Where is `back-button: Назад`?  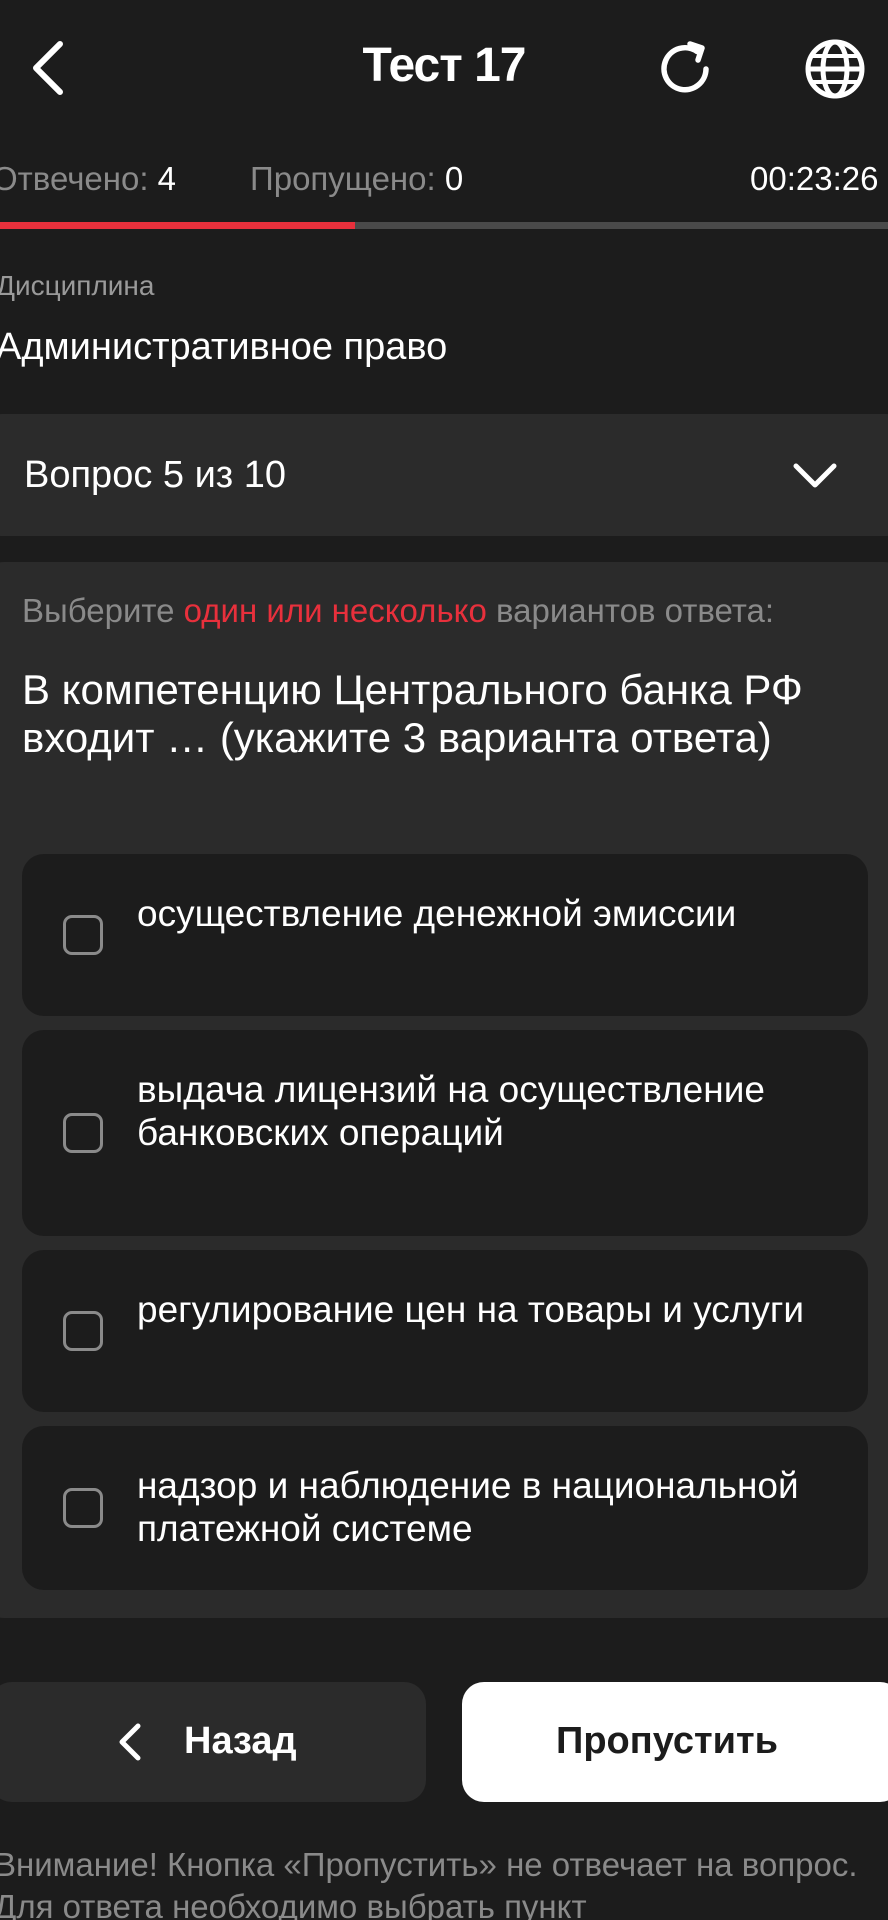 back-button: Назад is located at coordinates (213, 1742).